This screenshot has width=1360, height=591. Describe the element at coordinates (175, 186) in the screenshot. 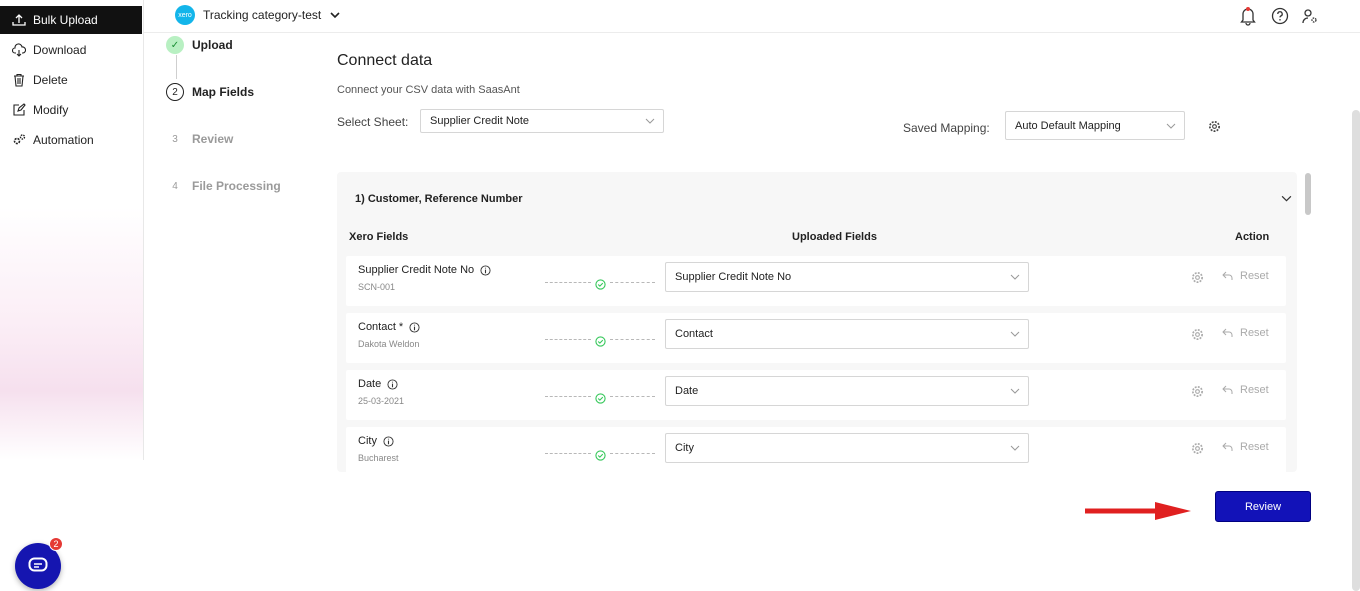

I see `step-number: 4` at that location.